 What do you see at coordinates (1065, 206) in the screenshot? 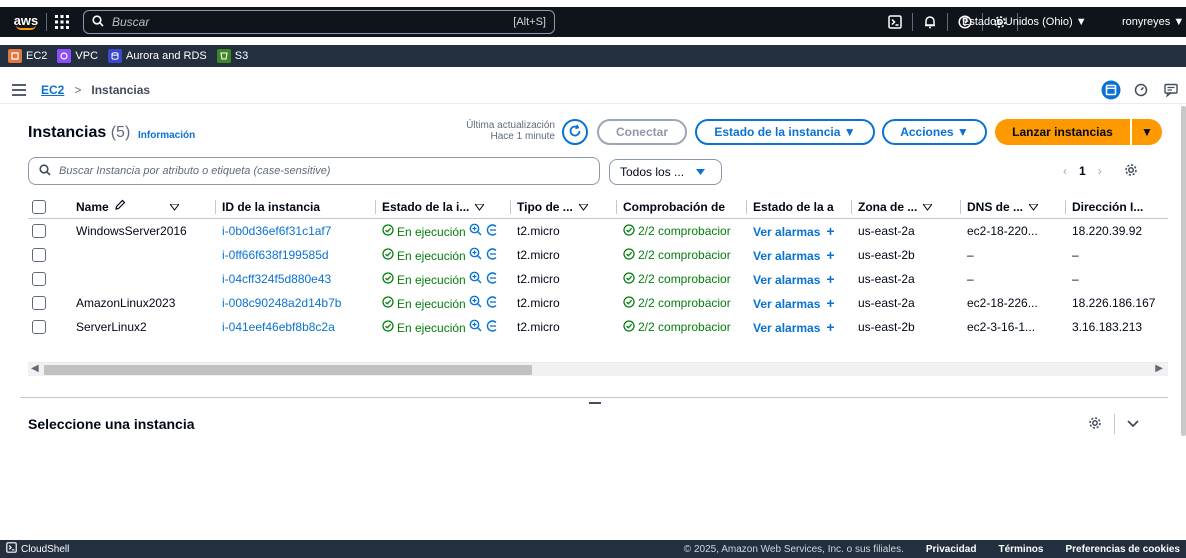
I see `column-divider` at bounding box center [1065, 206].